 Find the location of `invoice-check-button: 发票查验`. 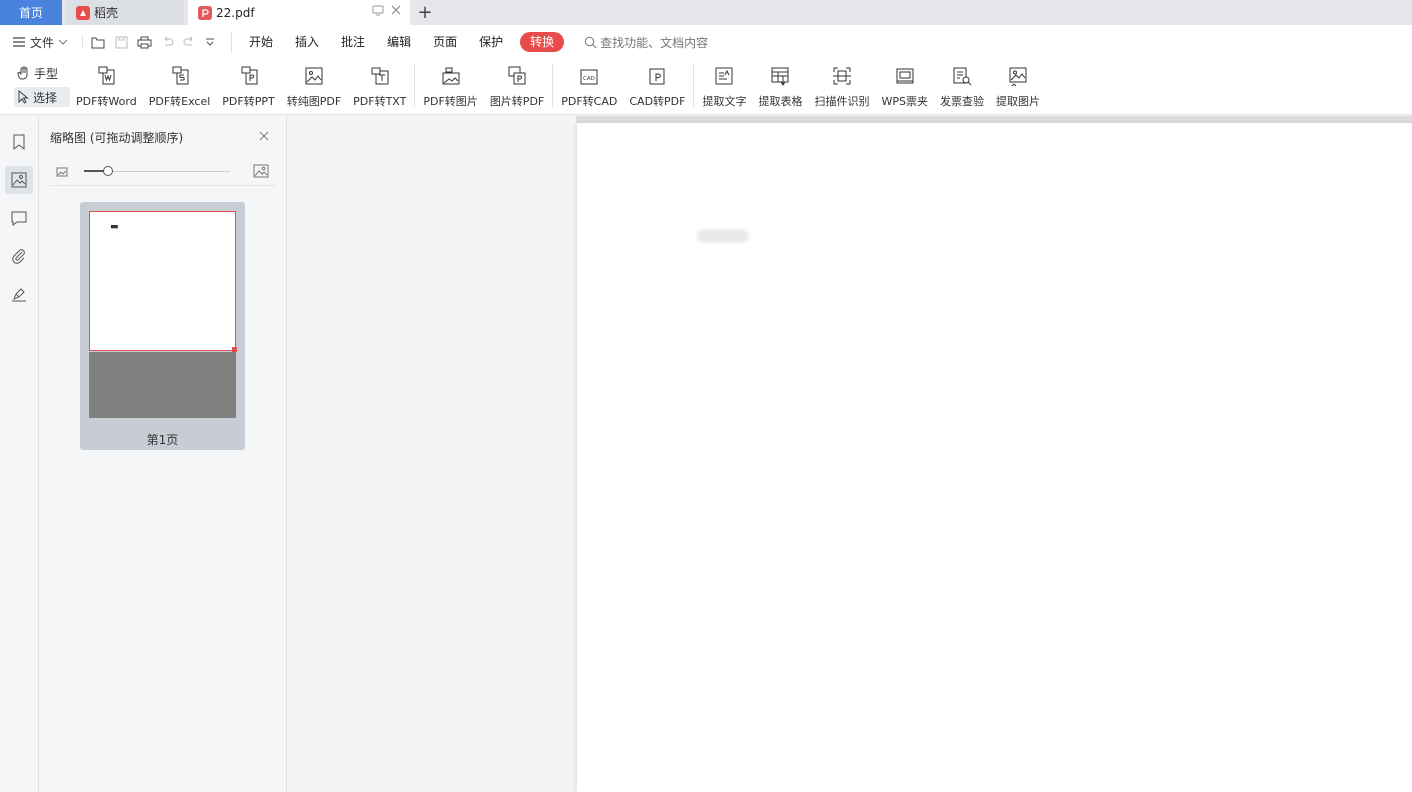

invoice-check-button: 发票查验 is located at coordinates (962, 87).